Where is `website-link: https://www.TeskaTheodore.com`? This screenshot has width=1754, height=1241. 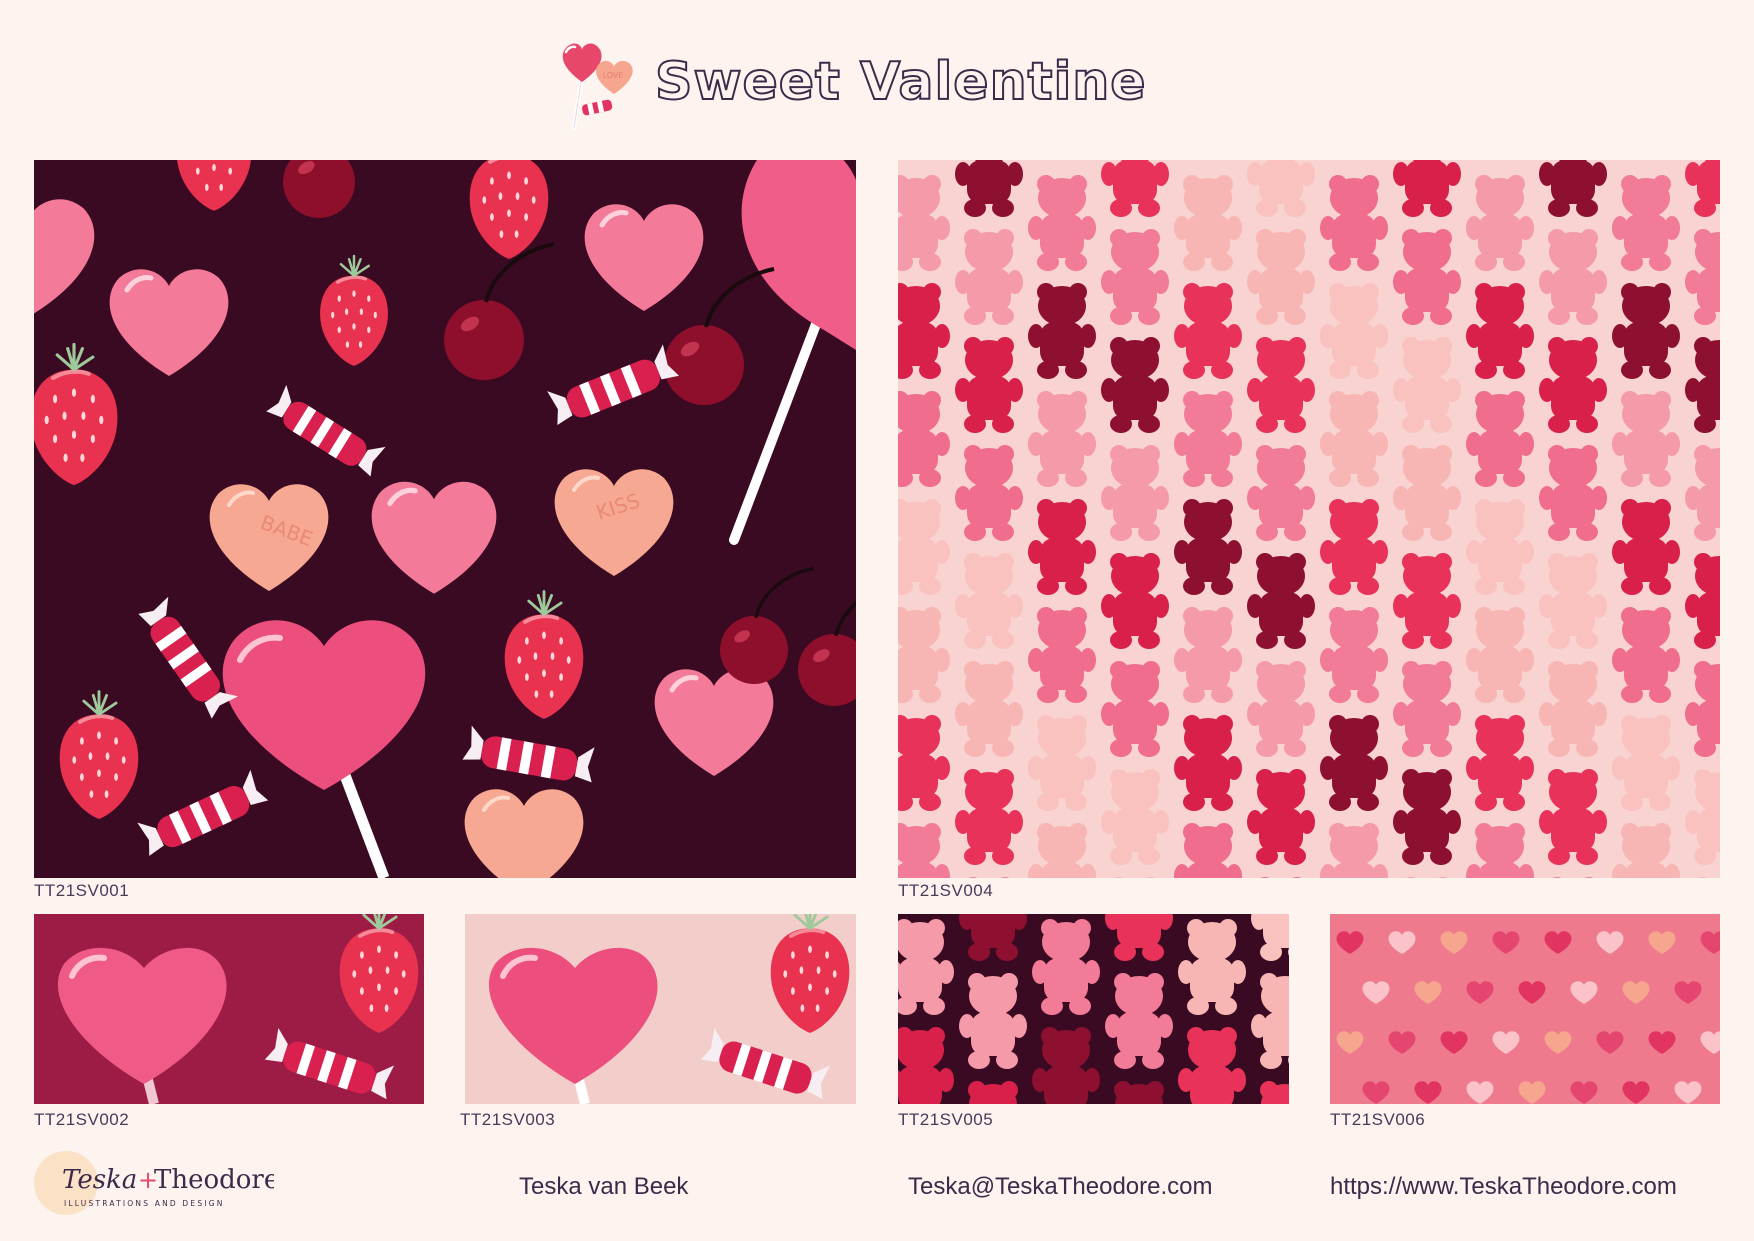
website-link: https://www.TeskaTheodore.com is located at coordinates (1503, 1187).